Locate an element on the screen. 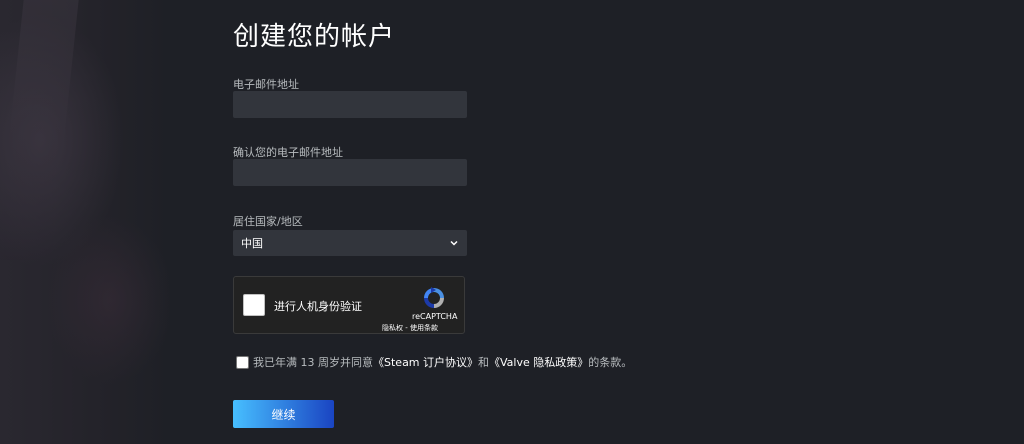  recaptcha-brand: reCAPTCHA is located at coordinates (435, 316).